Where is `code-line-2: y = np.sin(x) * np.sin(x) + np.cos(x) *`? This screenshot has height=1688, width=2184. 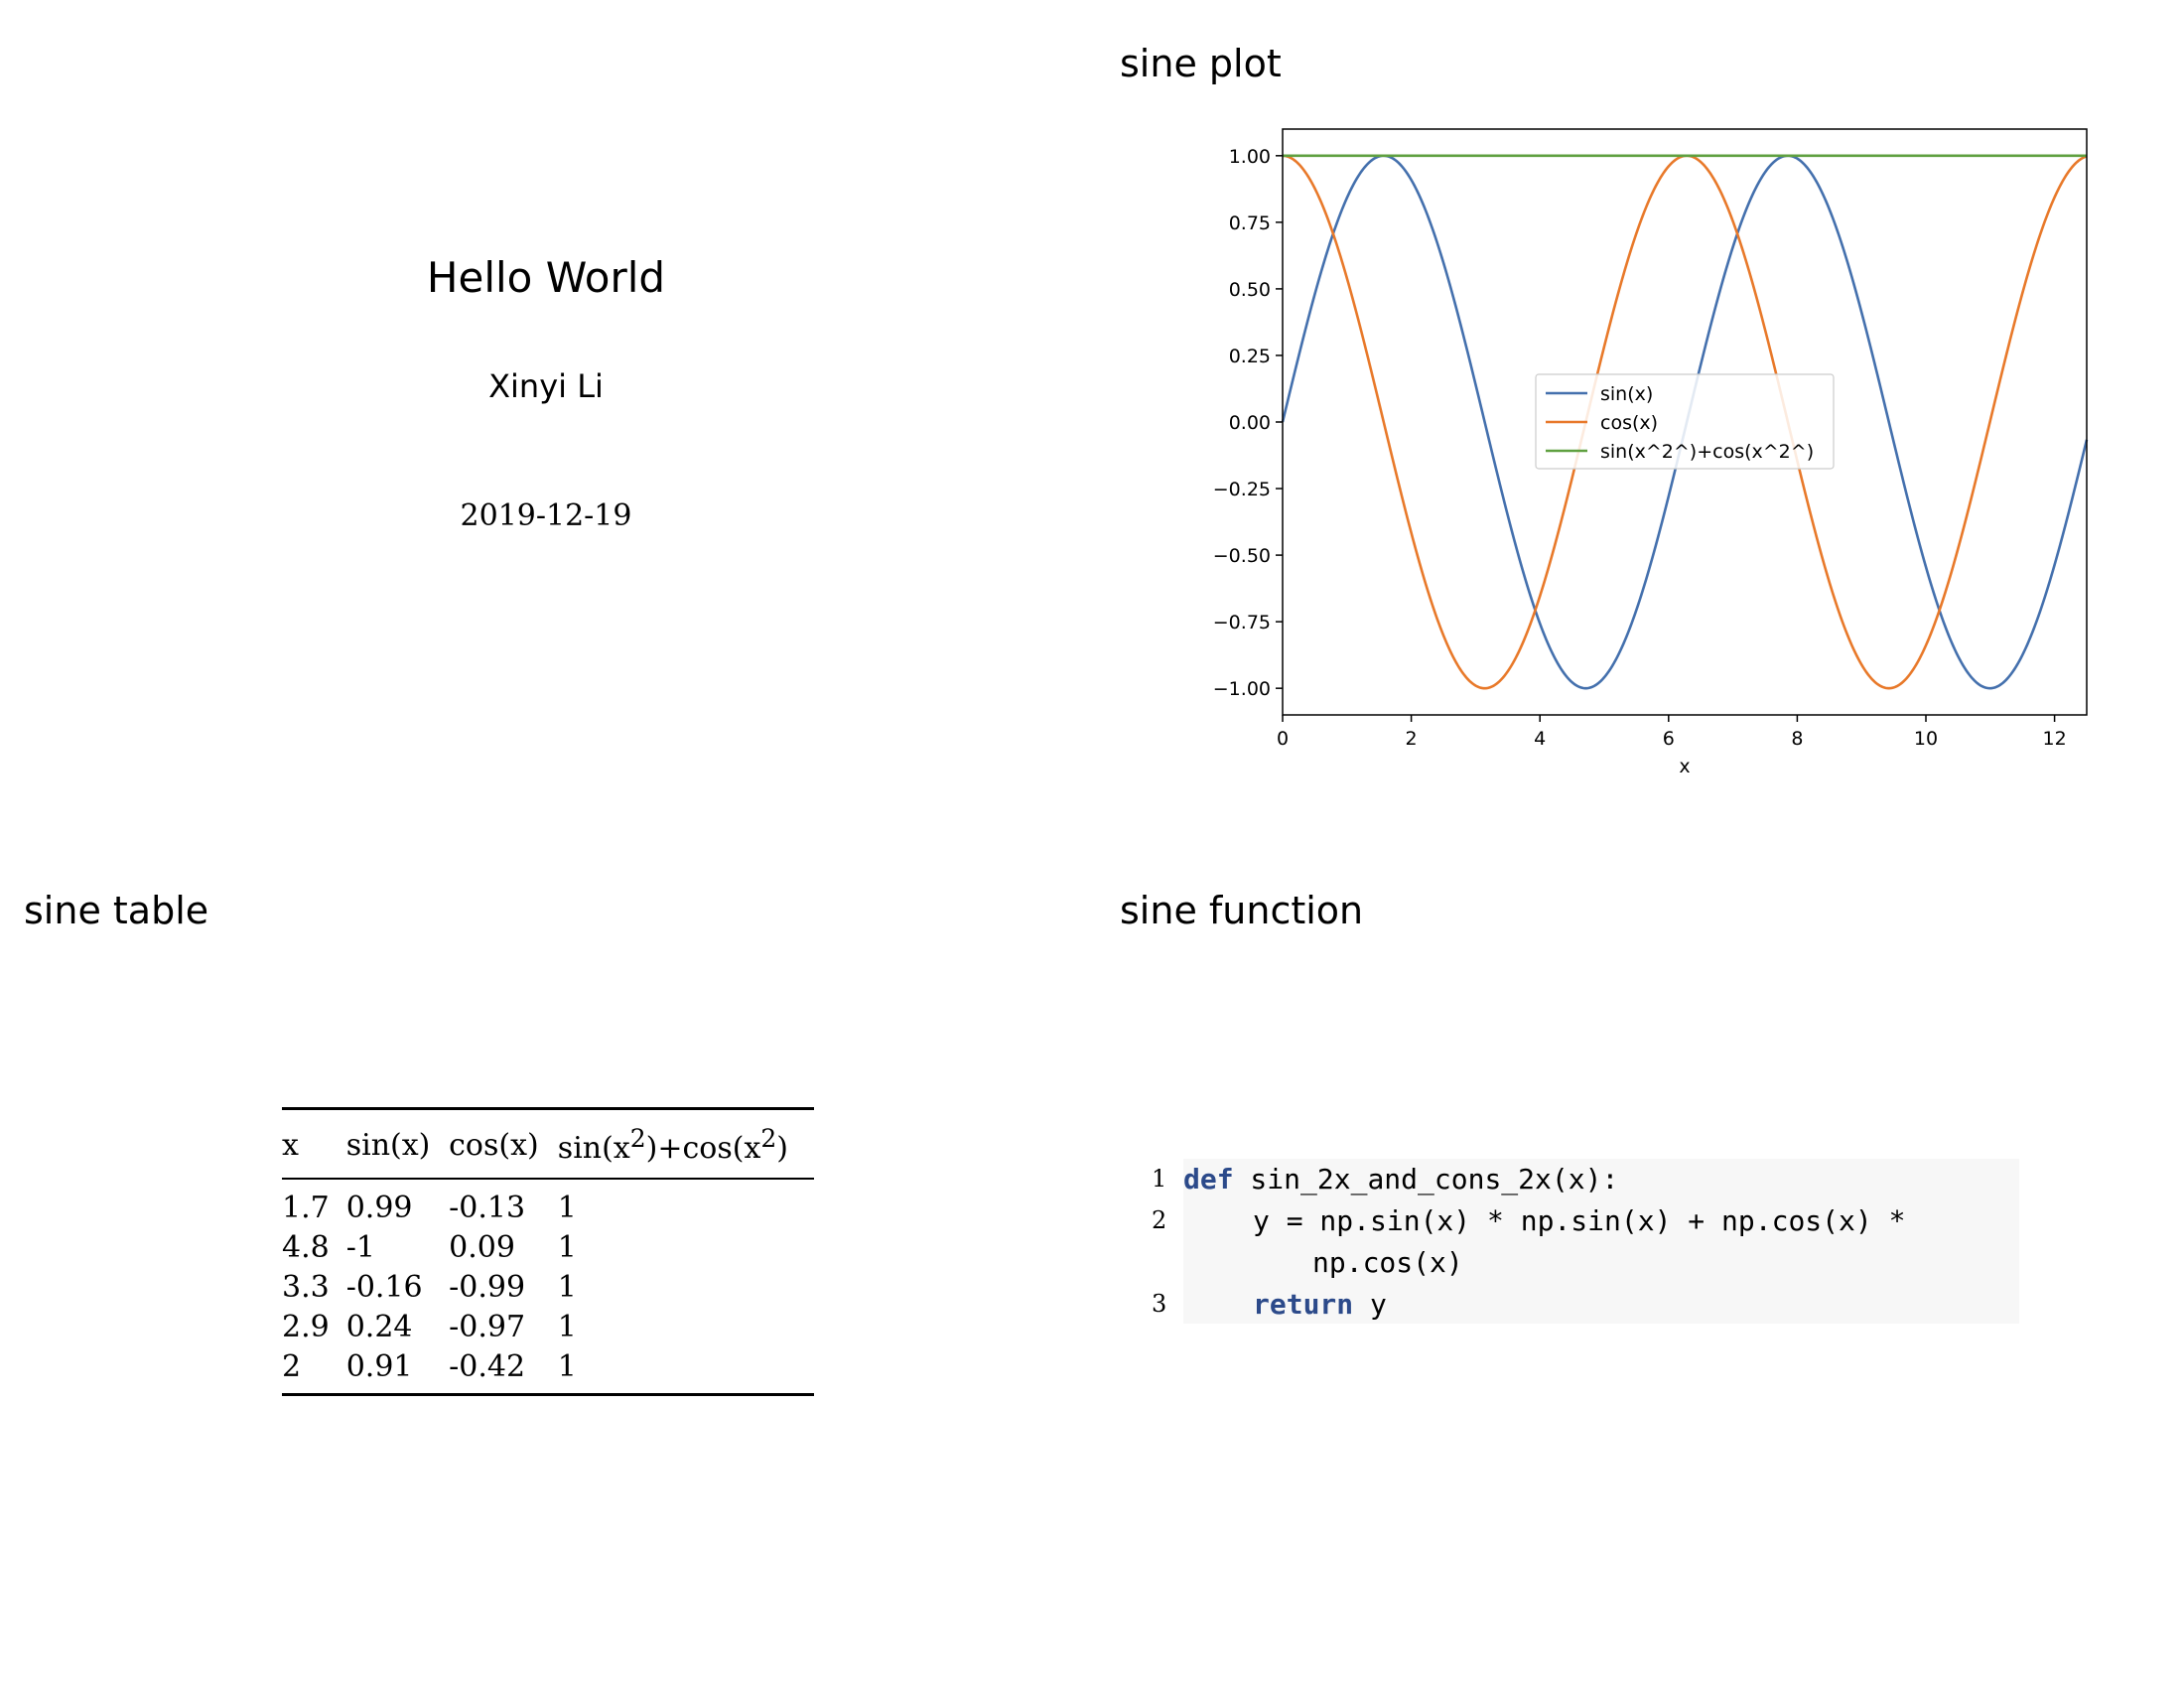
code-line-2: y = np.sin(x) * np.sin(x) + np.cos(x) * is located at coordinates (1579, 1220).